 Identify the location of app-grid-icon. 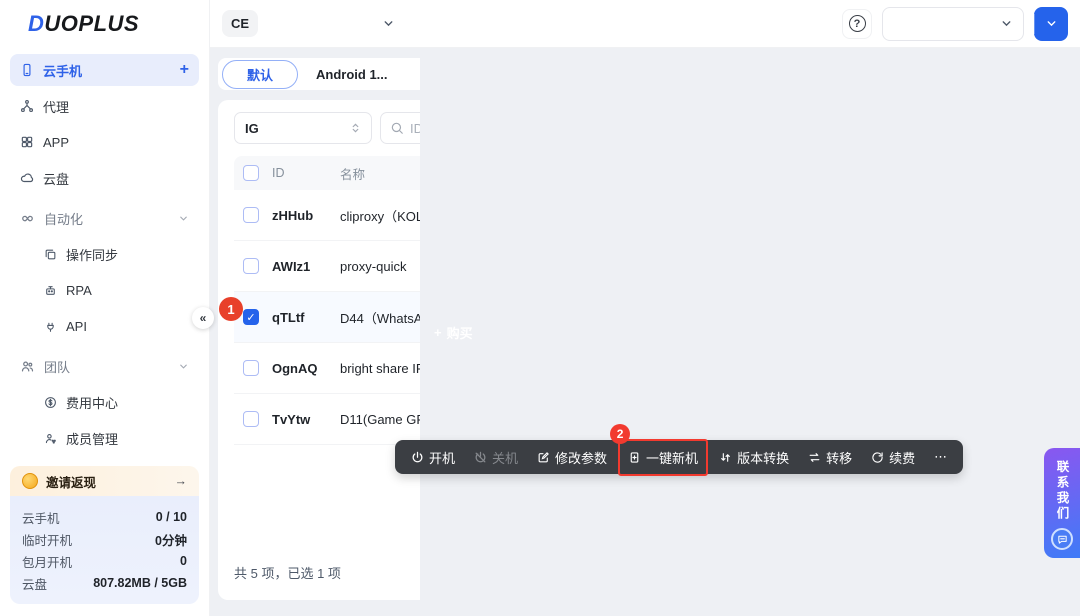
(27, 142).